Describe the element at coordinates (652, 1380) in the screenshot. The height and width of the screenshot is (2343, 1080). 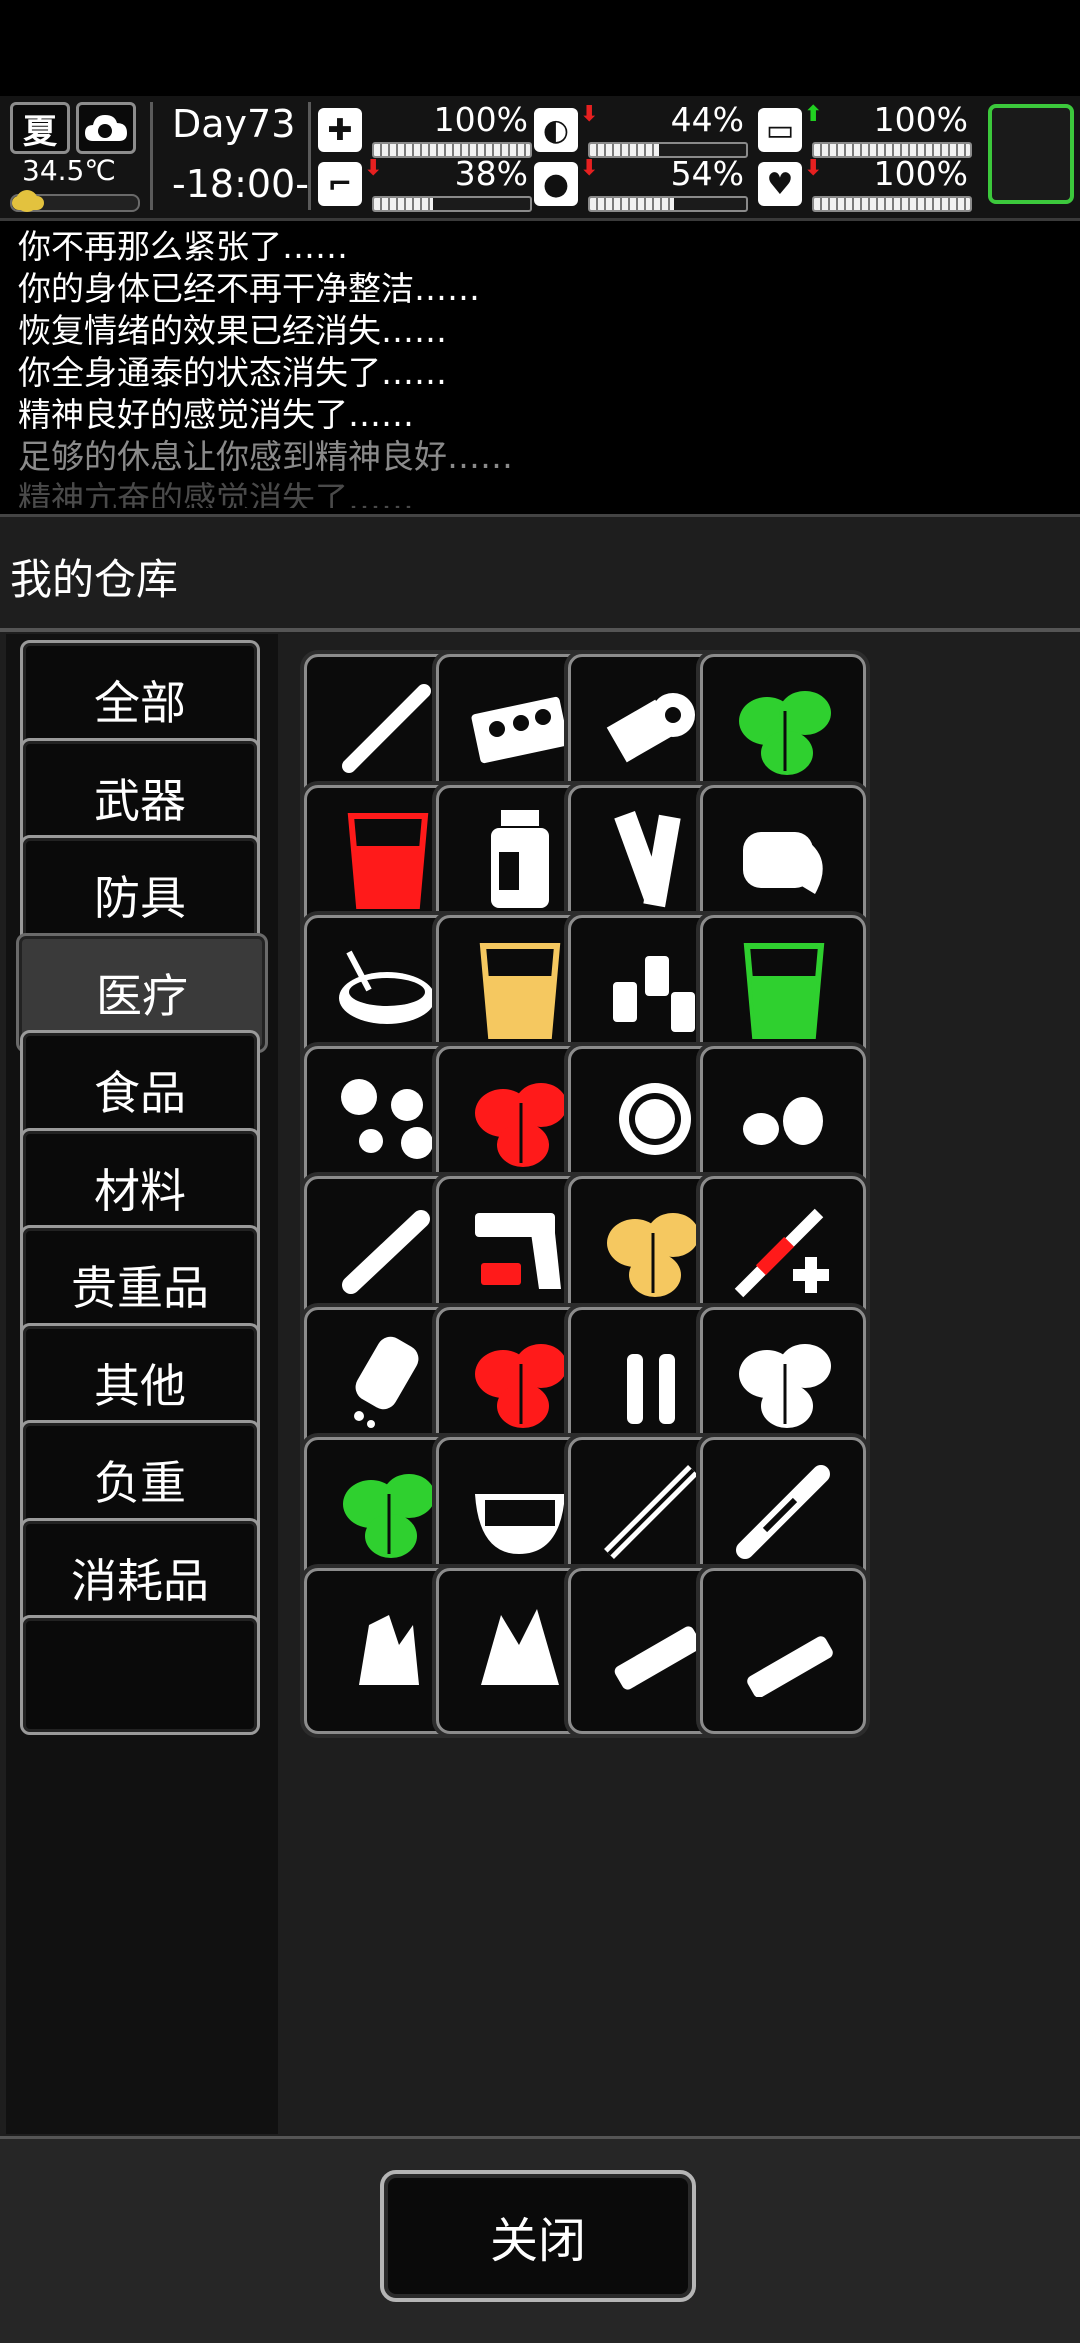
I see `ampoules-icon` at that location.